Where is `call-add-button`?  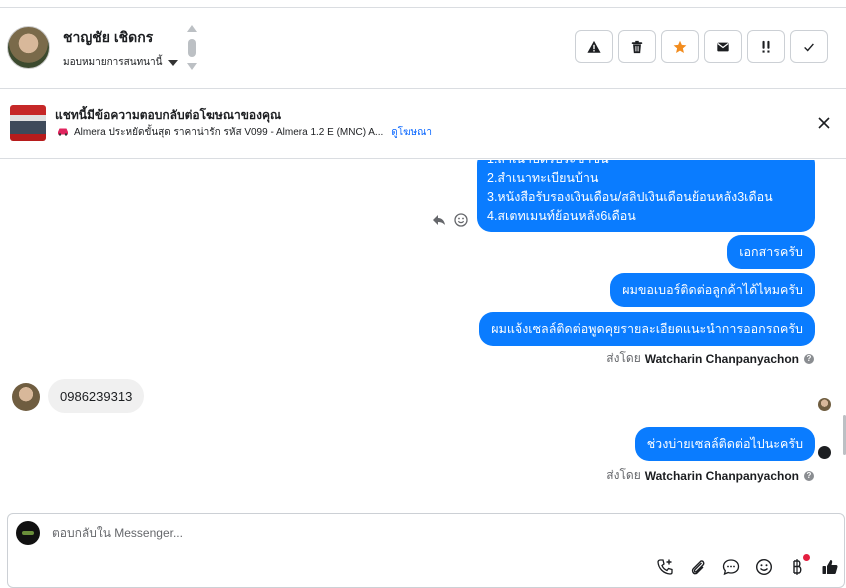 call-add-button is located at coordinates (665, 567).